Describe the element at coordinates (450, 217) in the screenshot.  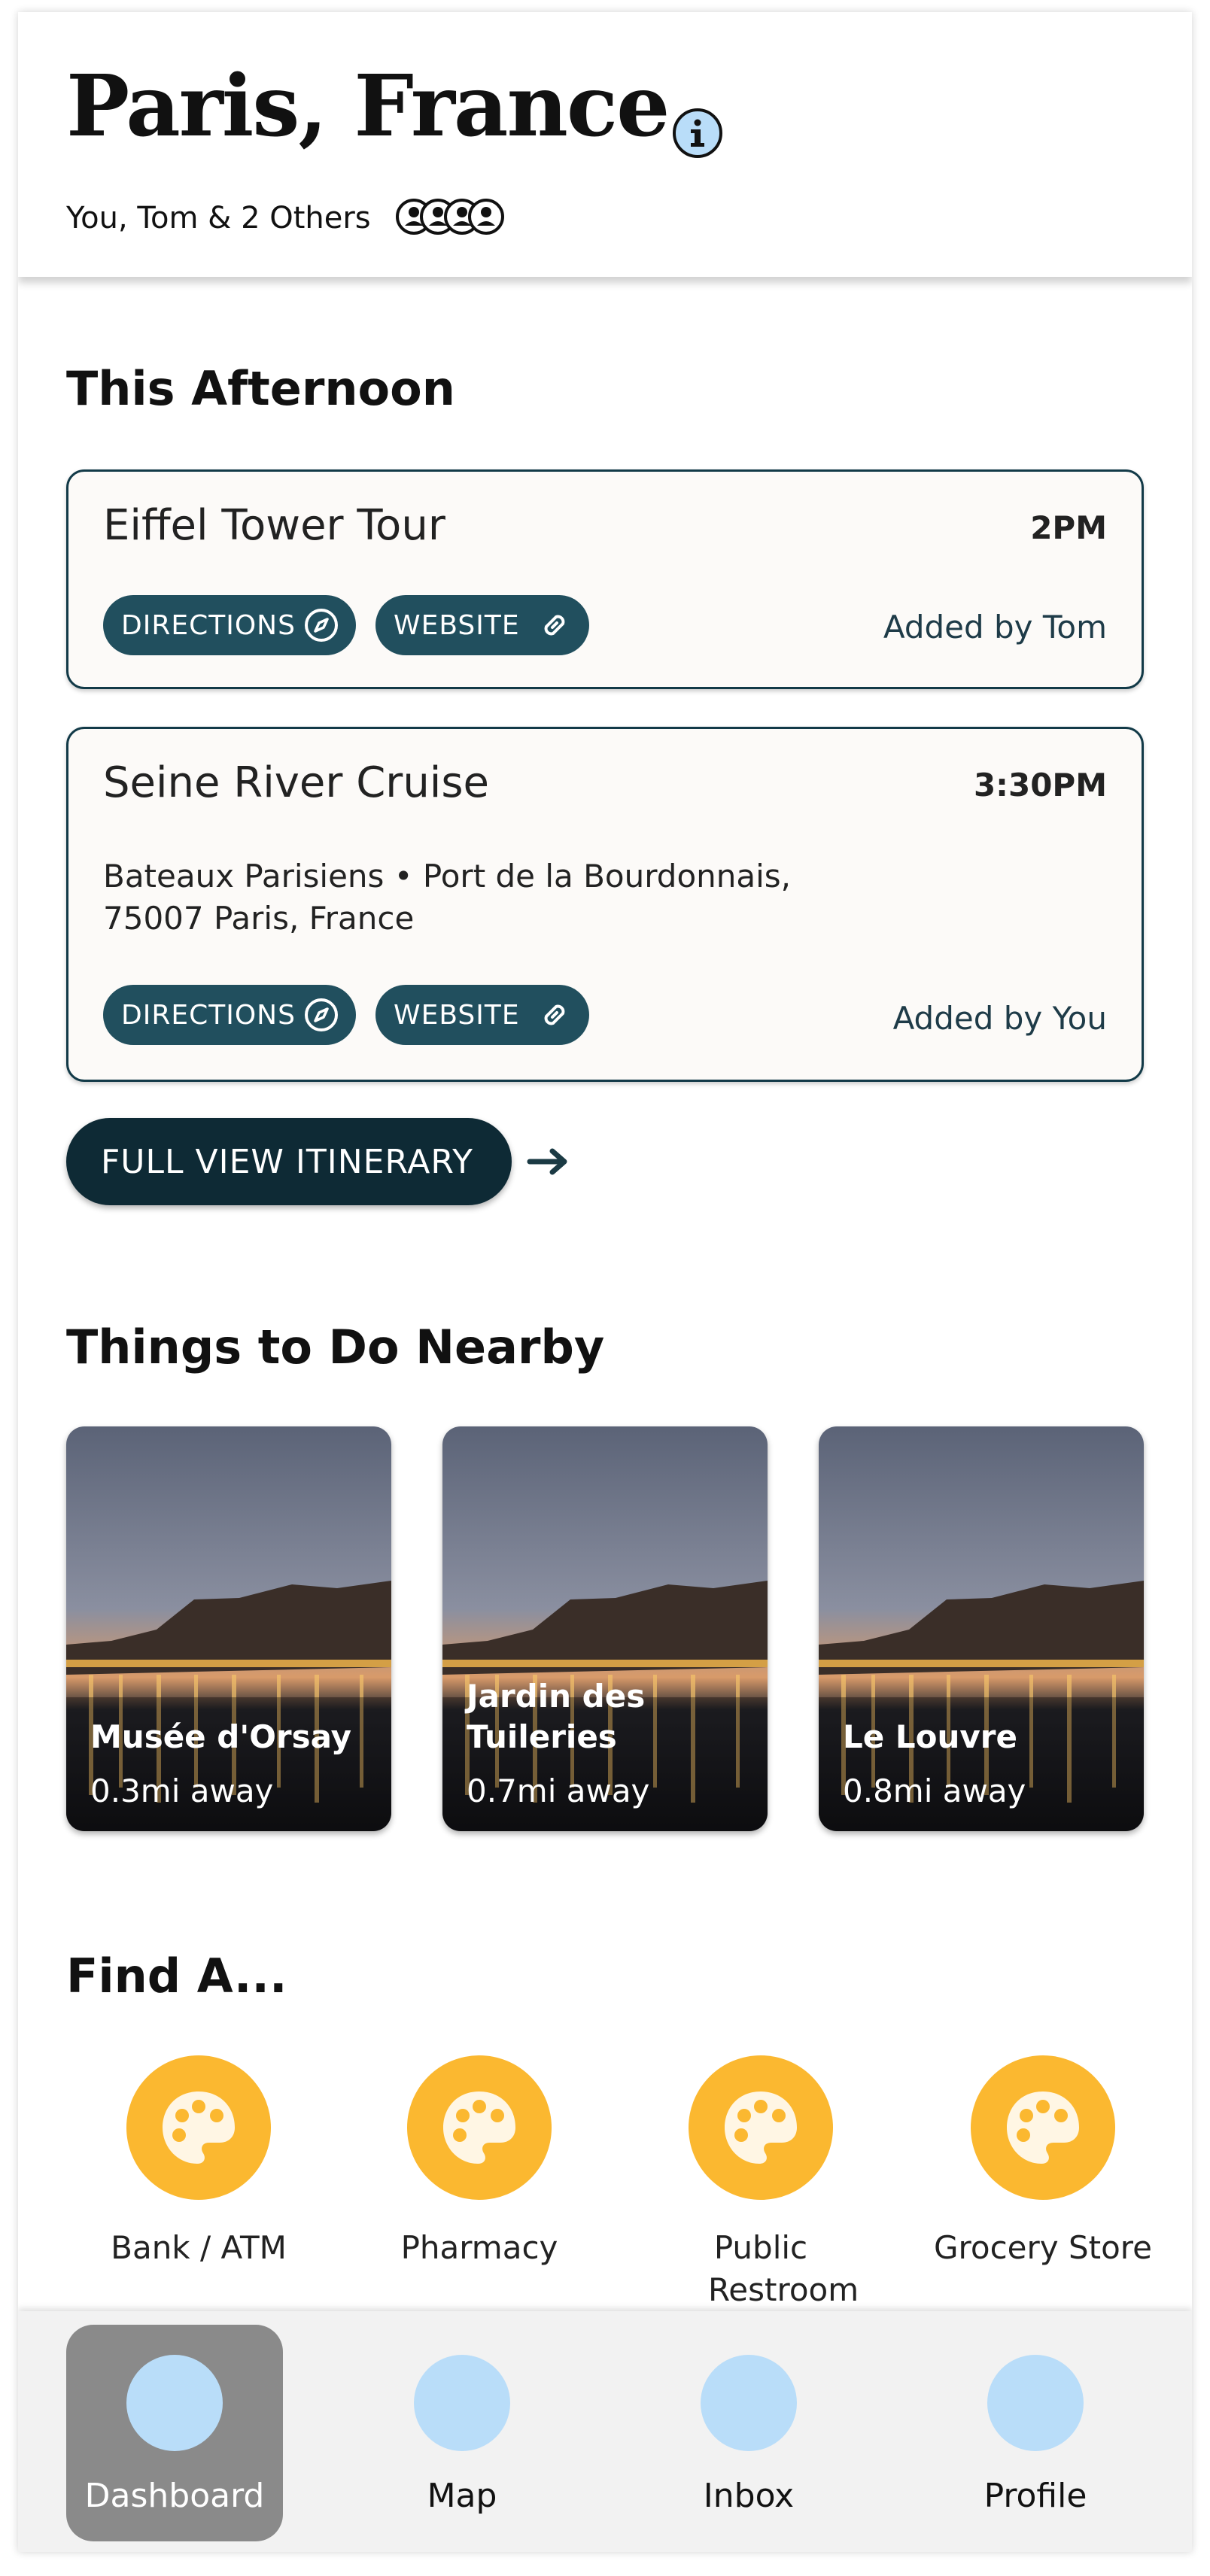
I see `group-avatars-icon` at that location.